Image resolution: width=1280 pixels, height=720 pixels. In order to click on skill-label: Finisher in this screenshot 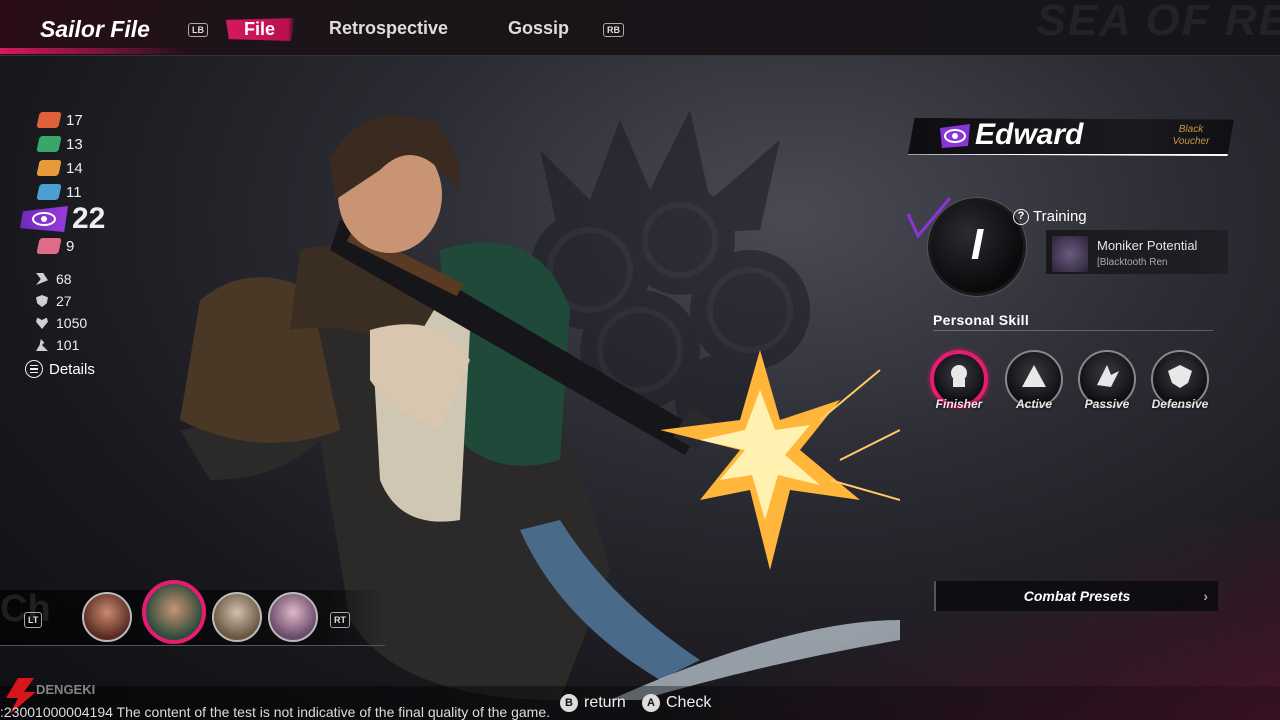, I will do `click(959, 404)`.